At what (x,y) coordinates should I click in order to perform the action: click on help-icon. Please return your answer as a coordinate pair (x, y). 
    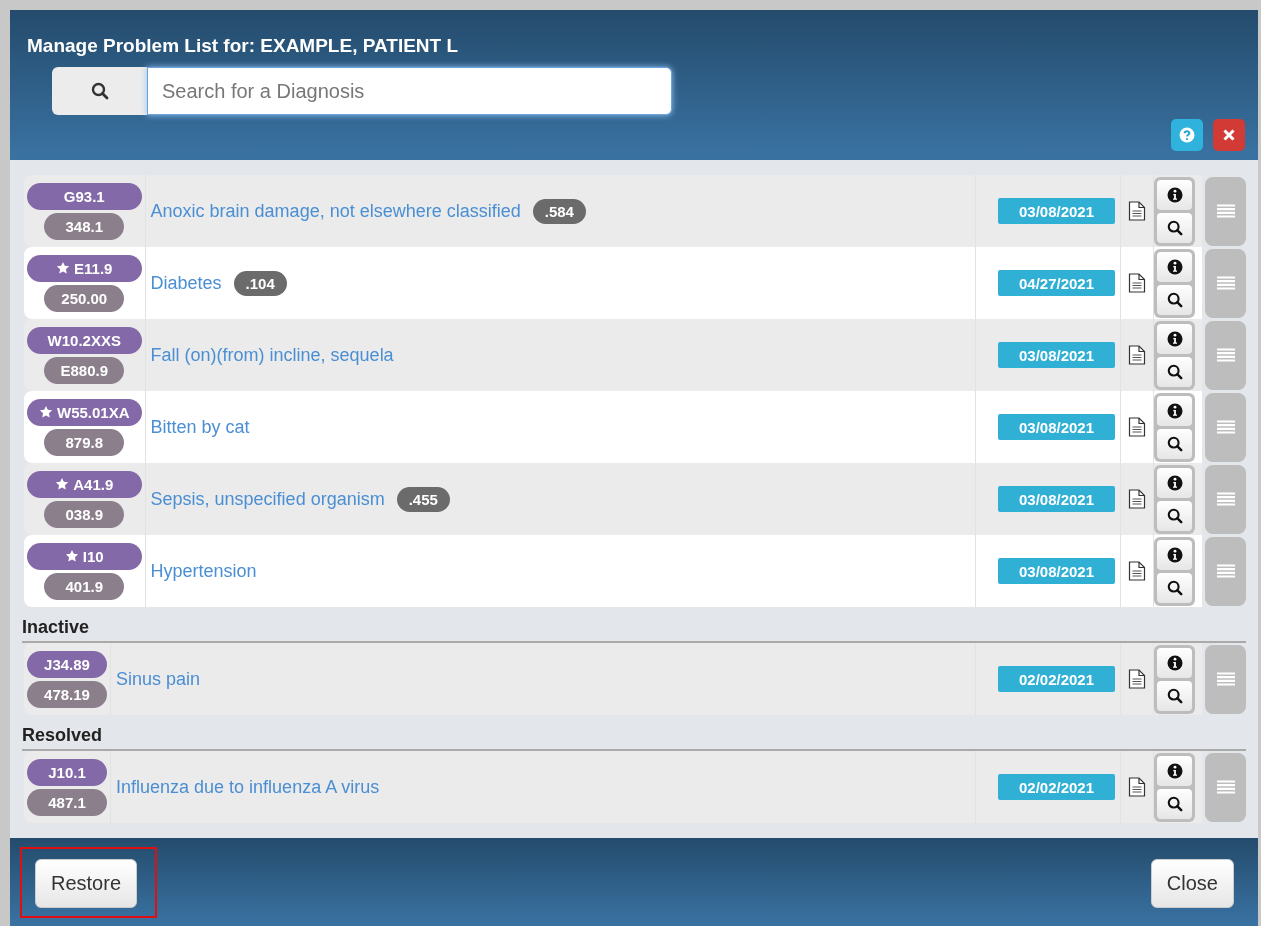
    Looking at the image, I should click on (1187, 135).